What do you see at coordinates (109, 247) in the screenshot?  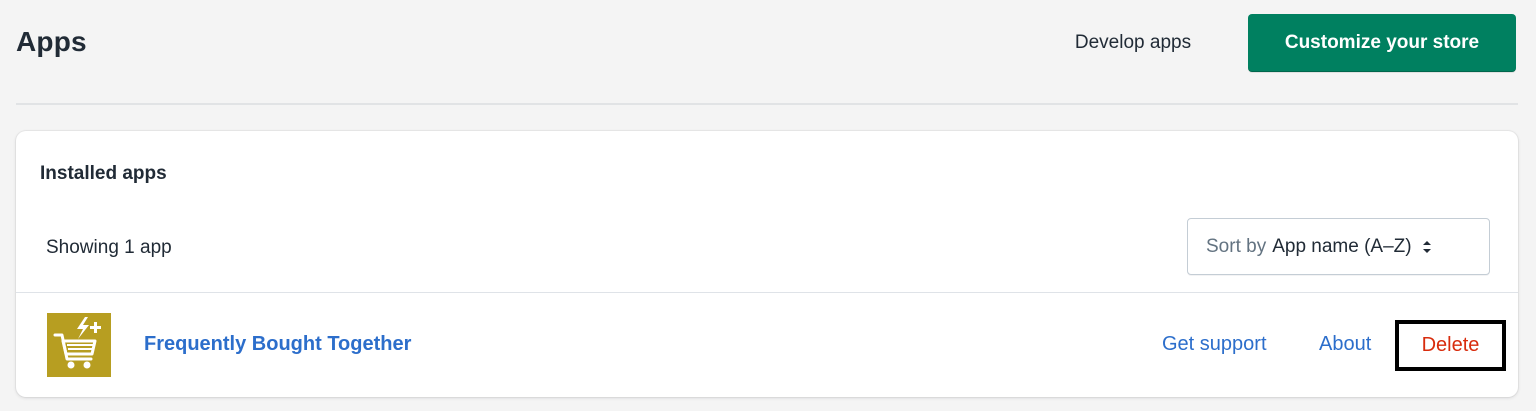 I see `app-count-text: Showing 1 app` at bounding box center [109, 247].